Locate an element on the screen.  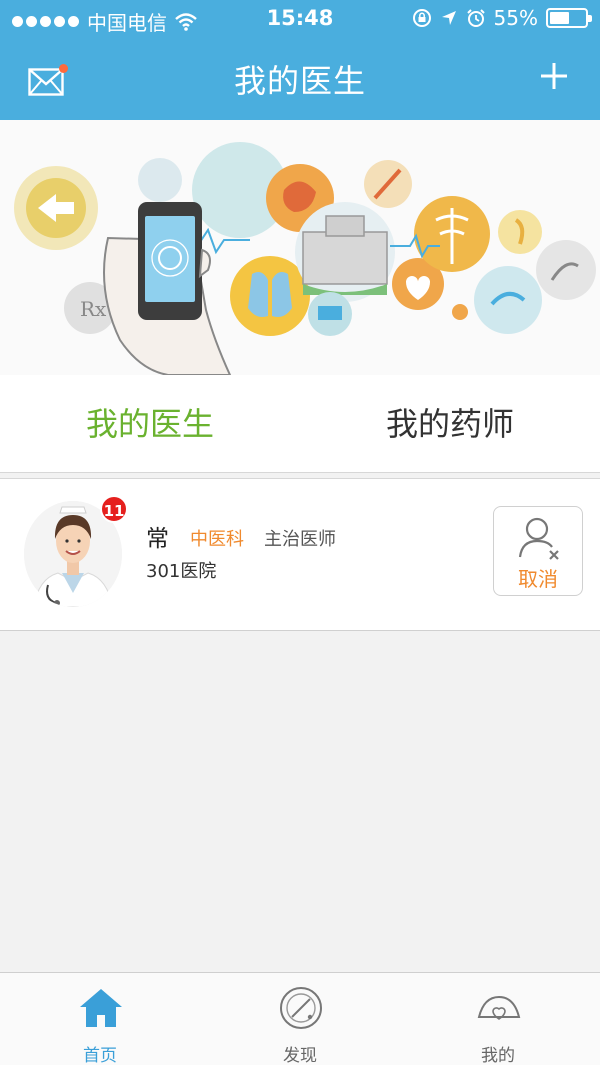
tabbar-label-home: 首页 is located at coordinates (100, 1055).